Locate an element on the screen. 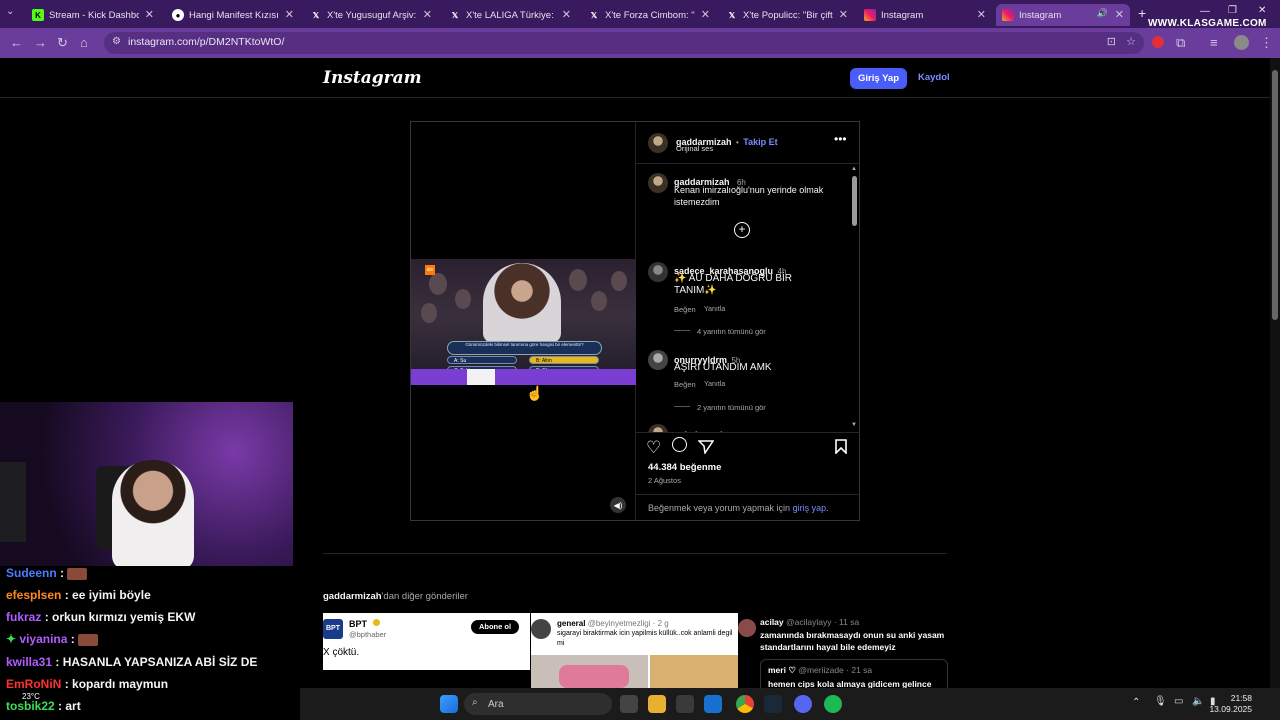 The height and width of the screenshot is (720, 1280). tab-label: X'te LALIGA Türkiye: "ARD is located at coordinates (511, 15).